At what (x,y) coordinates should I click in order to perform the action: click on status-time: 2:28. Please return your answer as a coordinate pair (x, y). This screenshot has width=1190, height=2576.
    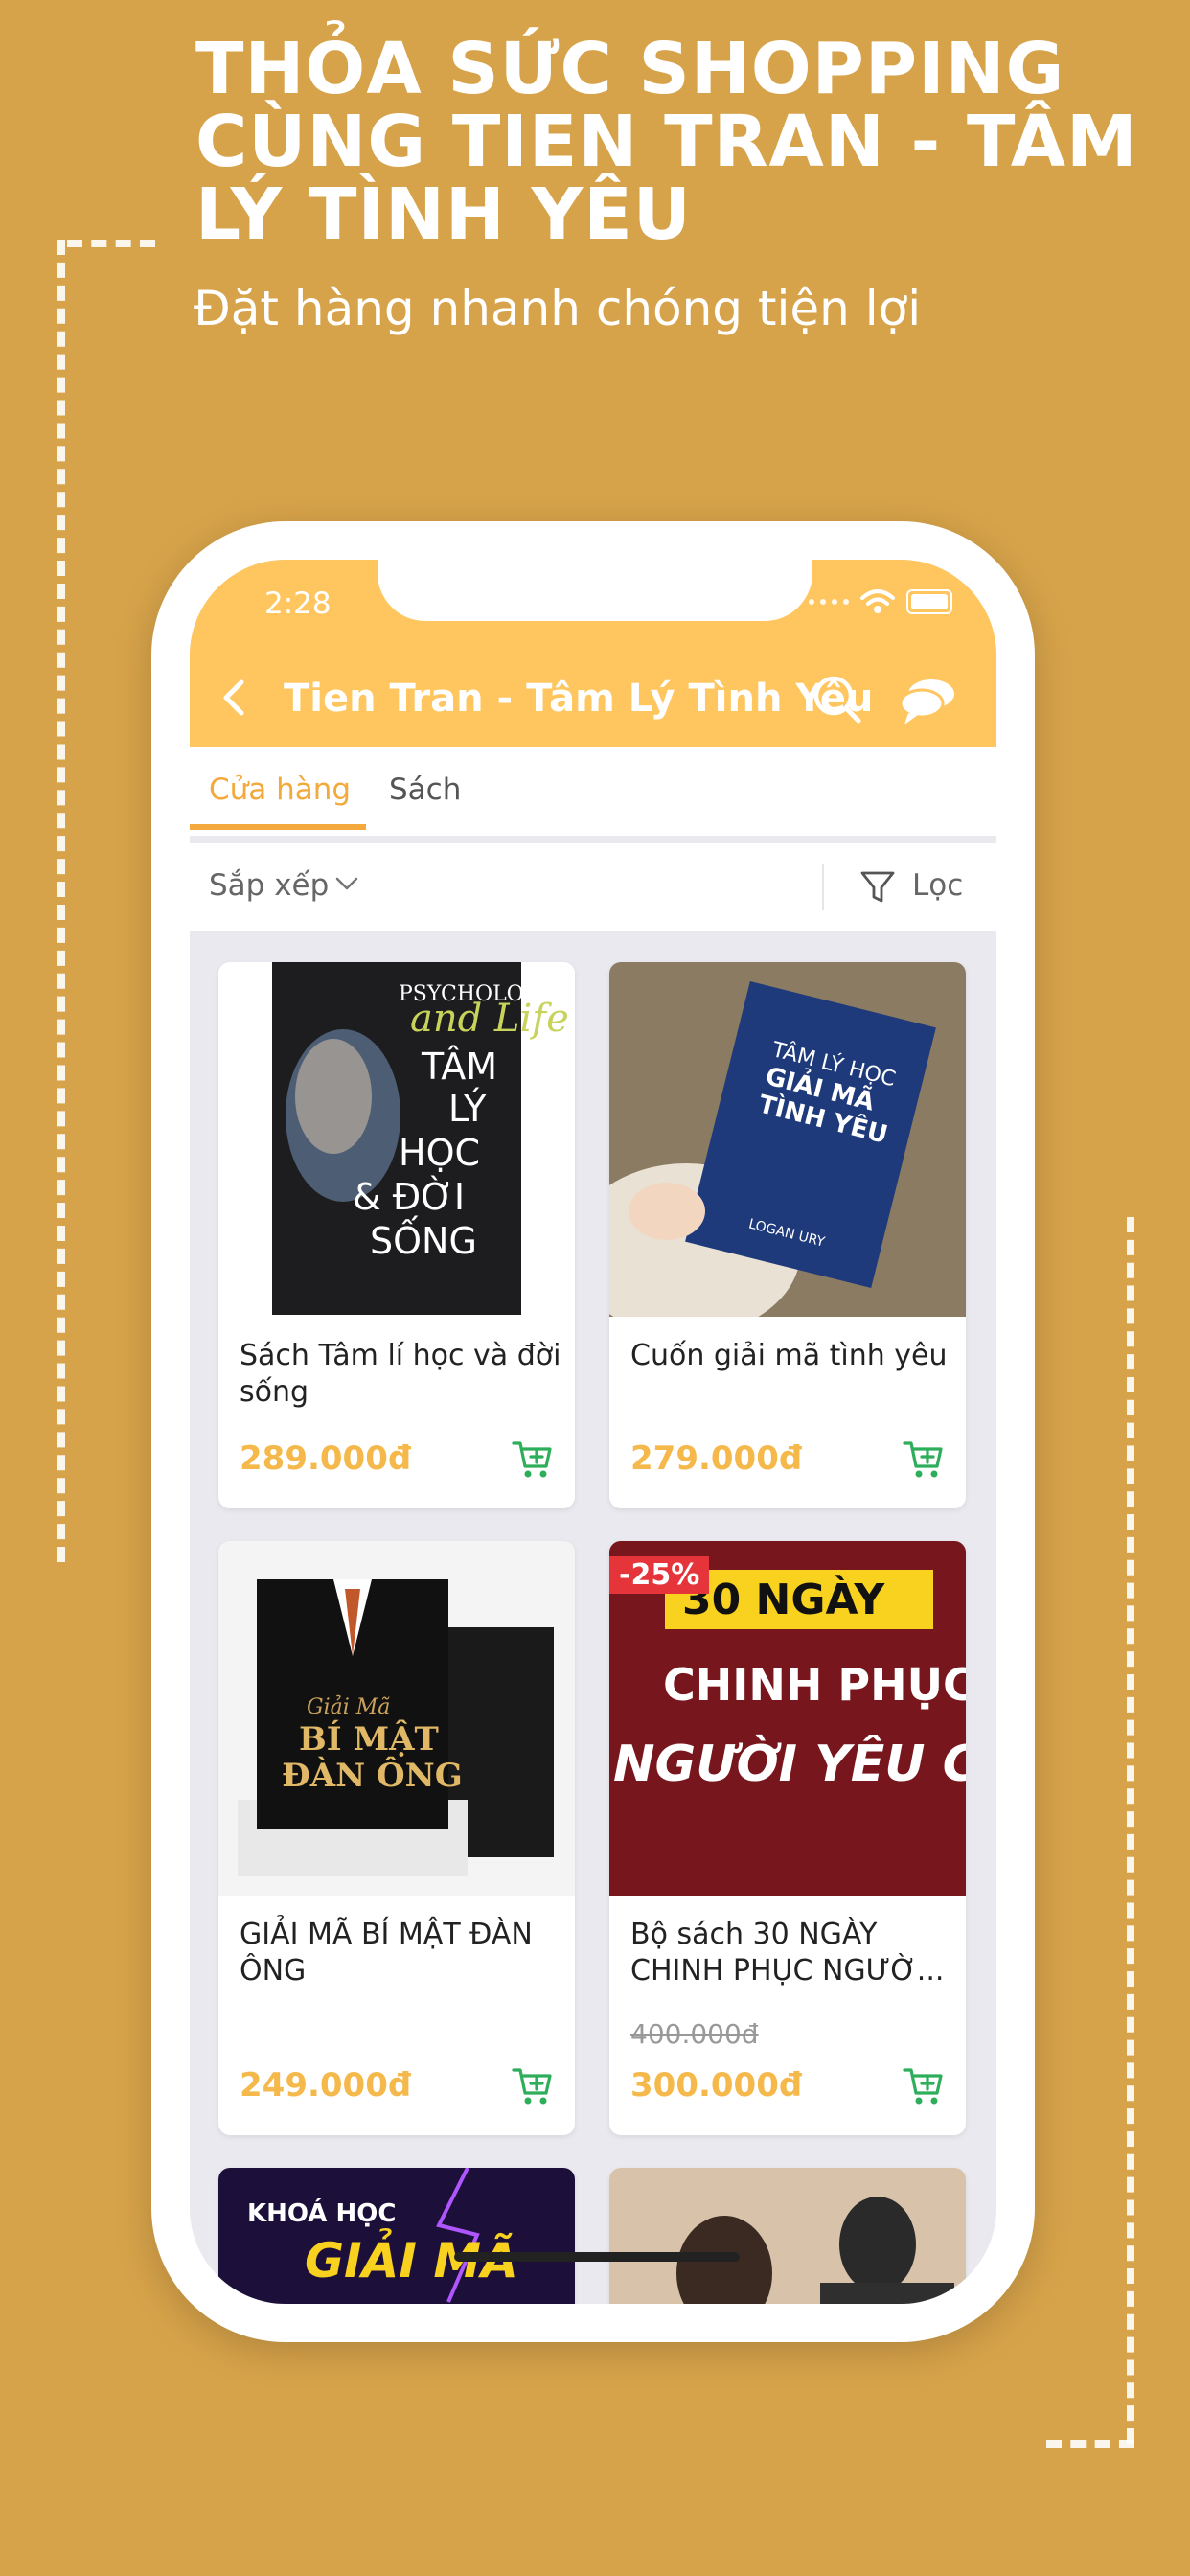
    Looking at the image, I should click on (298, 603).